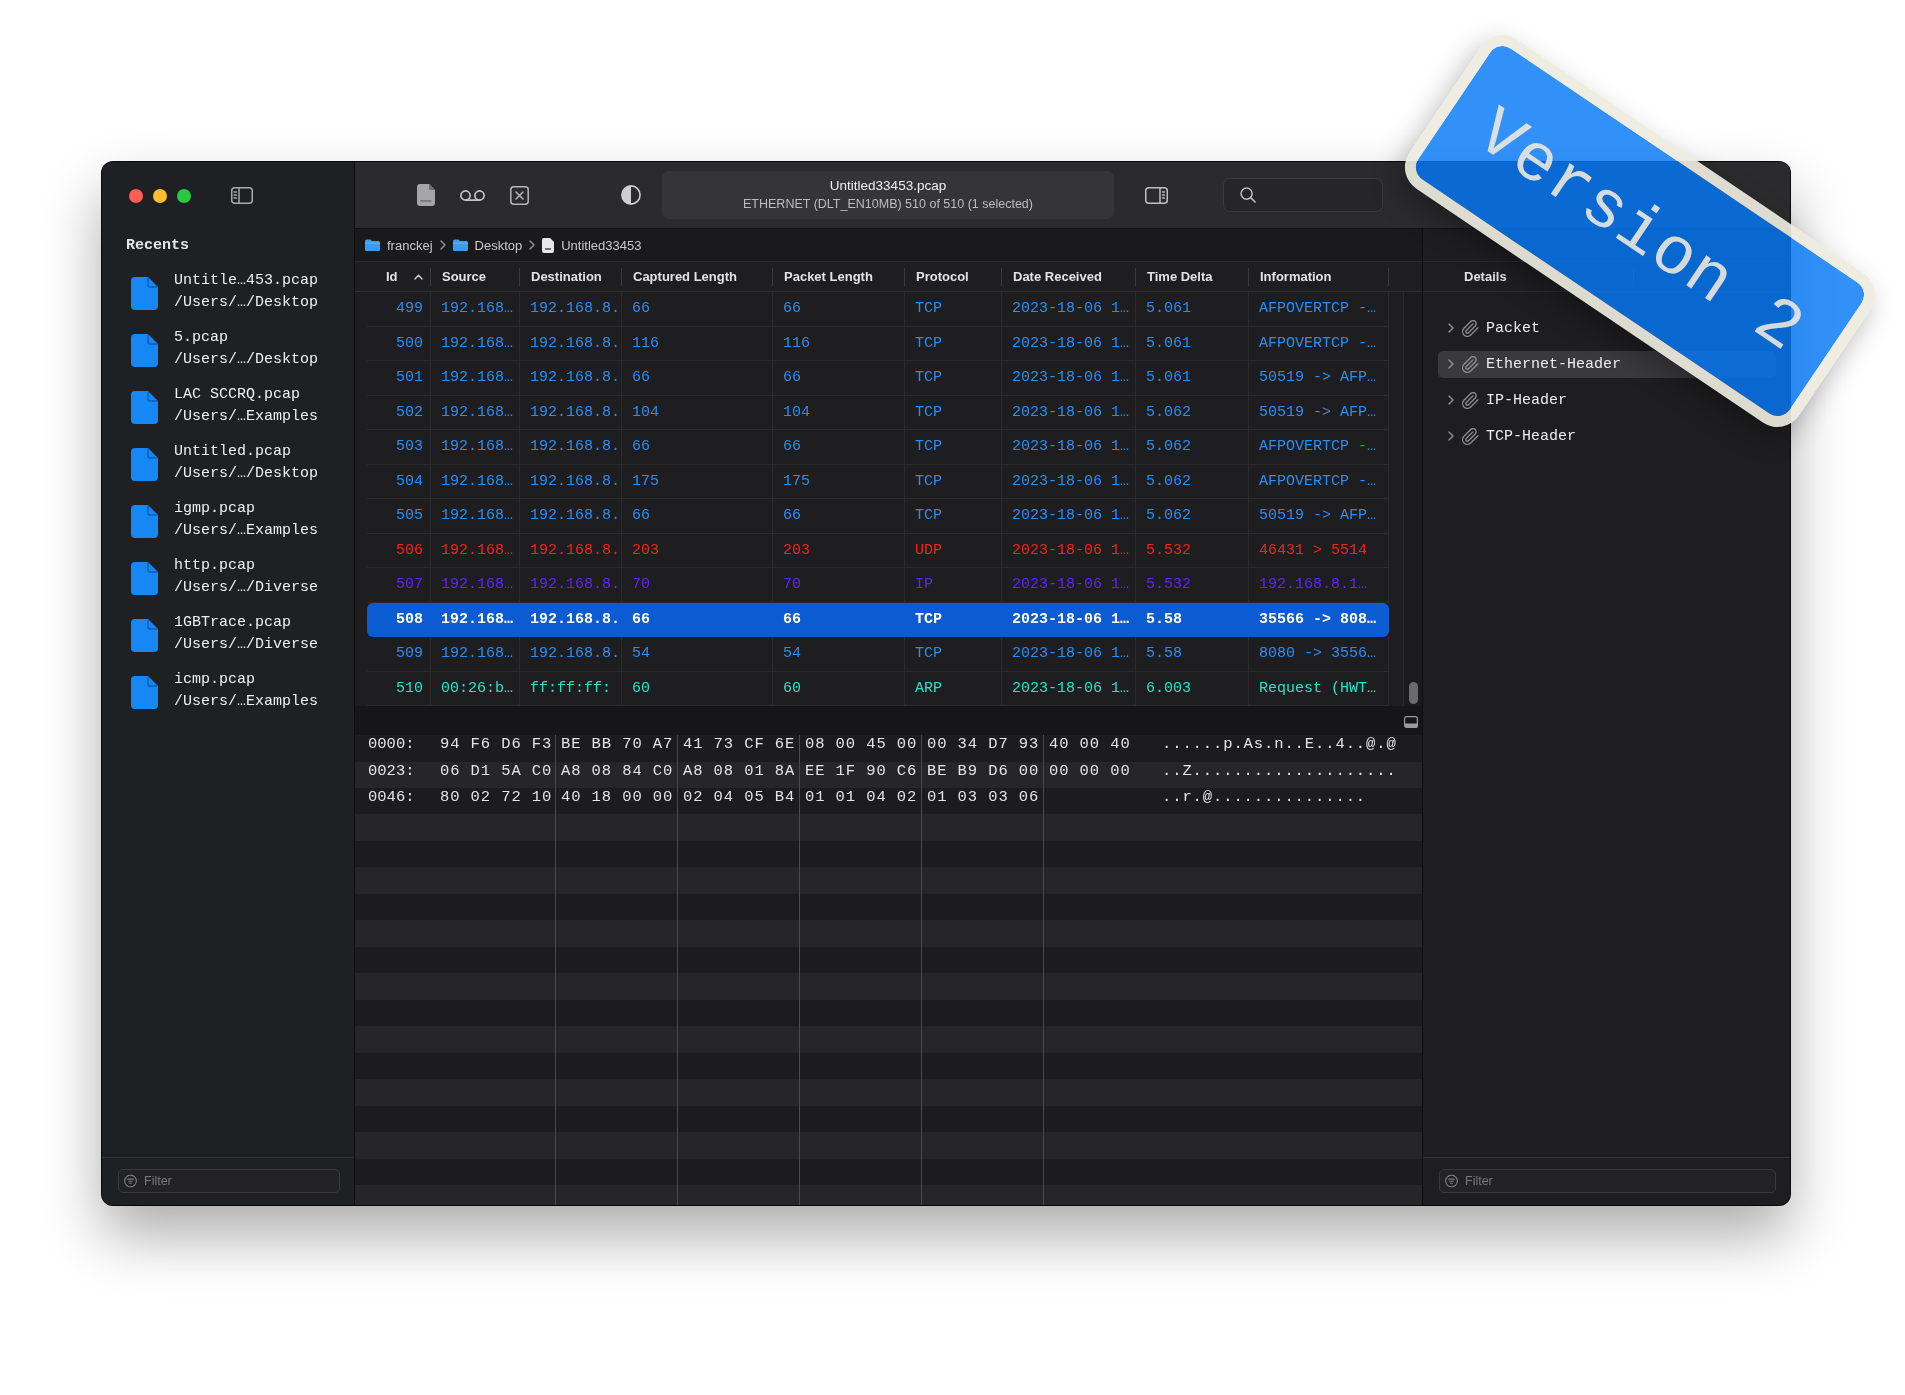  Describe the element at coordinates (399, 276) in the screenshot. I see `column-header: Id` at that location.